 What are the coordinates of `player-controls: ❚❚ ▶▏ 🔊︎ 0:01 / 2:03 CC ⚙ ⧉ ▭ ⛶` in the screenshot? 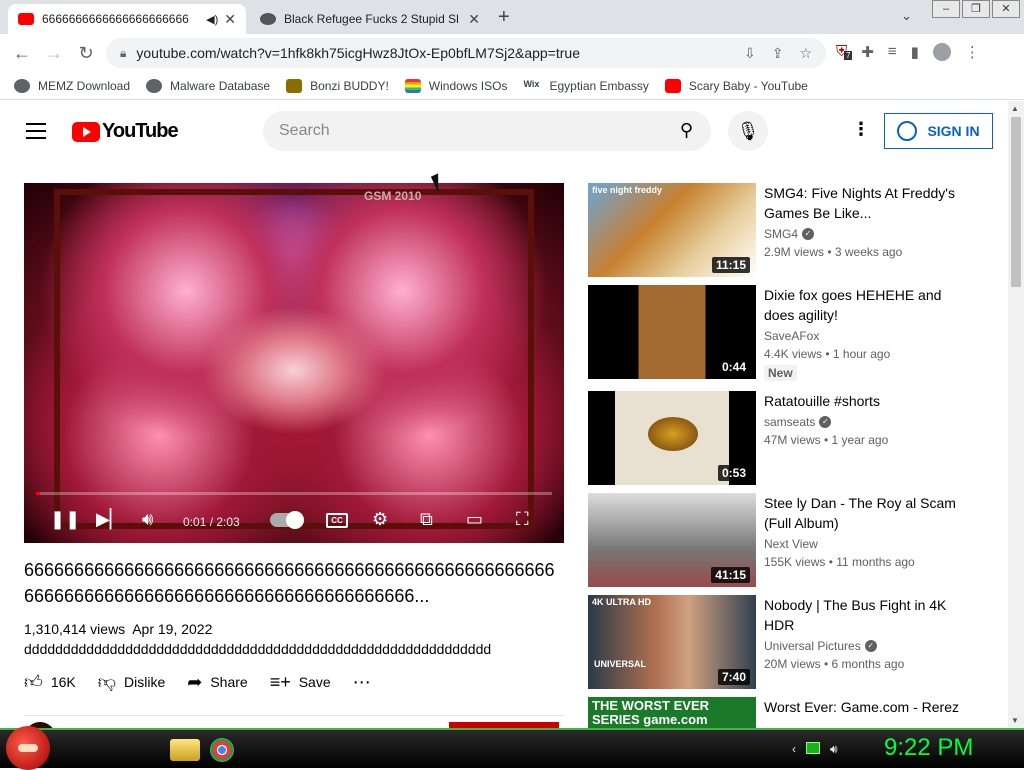 It's located at (294, 523).